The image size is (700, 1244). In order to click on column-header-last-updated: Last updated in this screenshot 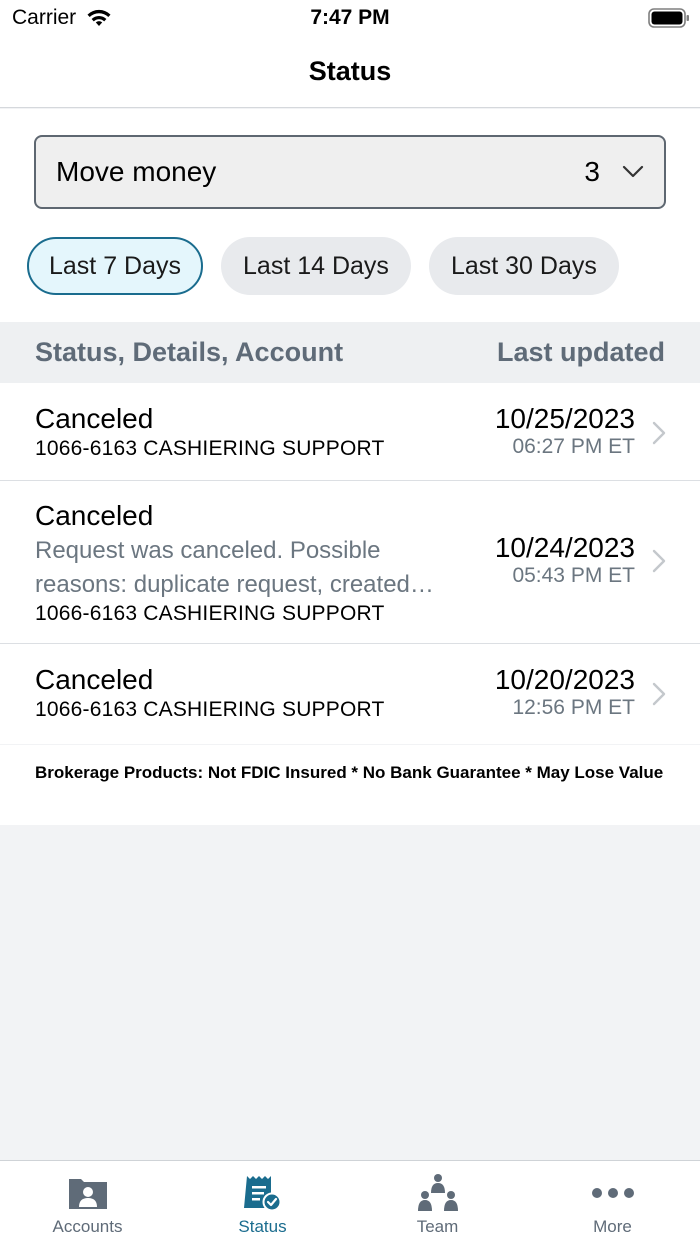, I will do `click(580, 352)`.